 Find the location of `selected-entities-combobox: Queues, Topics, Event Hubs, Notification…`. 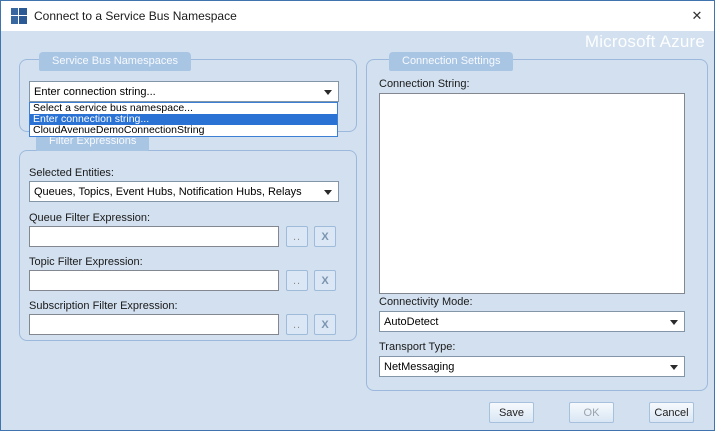

selected-entities-combobox: Queues, Topics, Event Hubs, Notification… is located at coordinates (184, 191).